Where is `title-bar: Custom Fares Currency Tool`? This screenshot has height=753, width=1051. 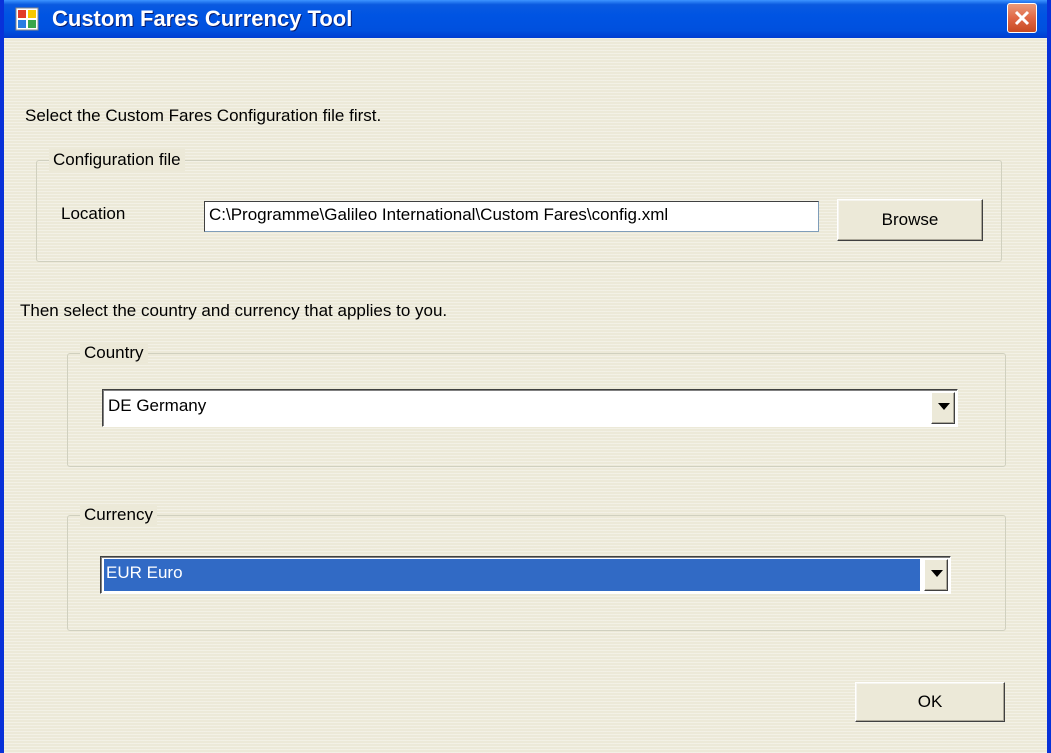 title-bar: Custom Fares Currency Tool is located at coordinates (525, 19).